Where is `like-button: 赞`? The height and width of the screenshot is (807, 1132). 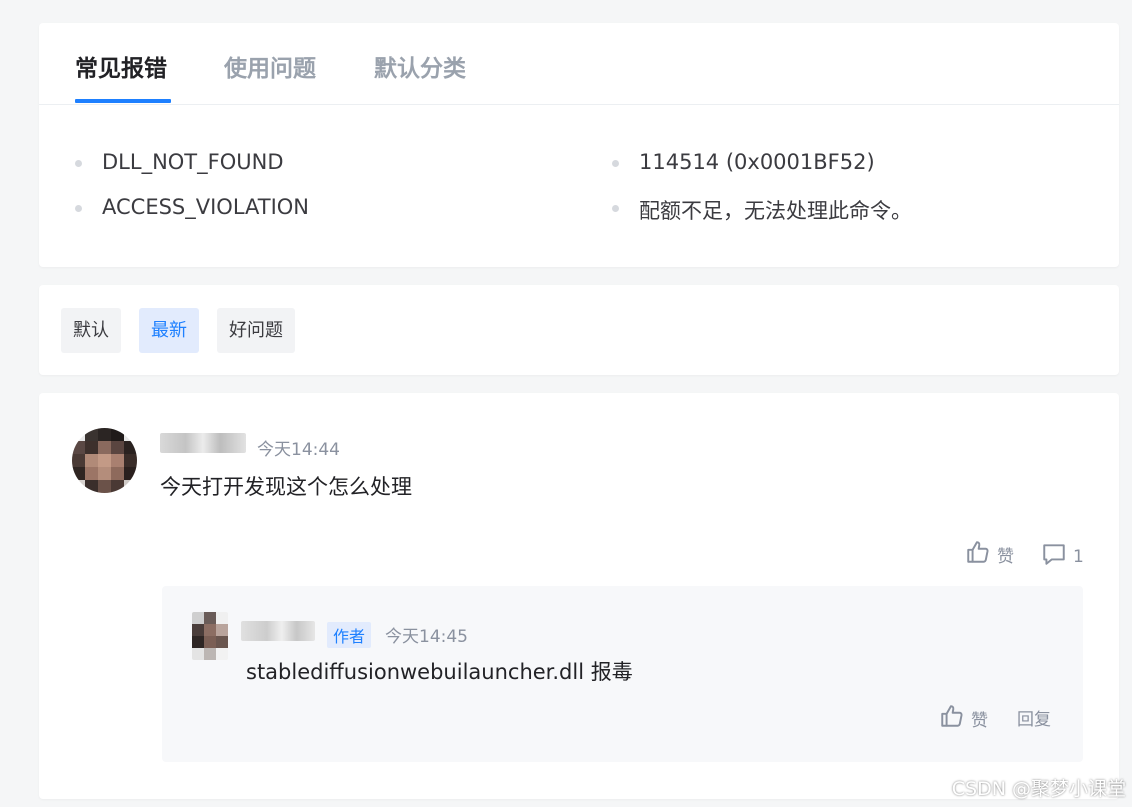
like-button: 赞 is located at coordinates (989, 554).